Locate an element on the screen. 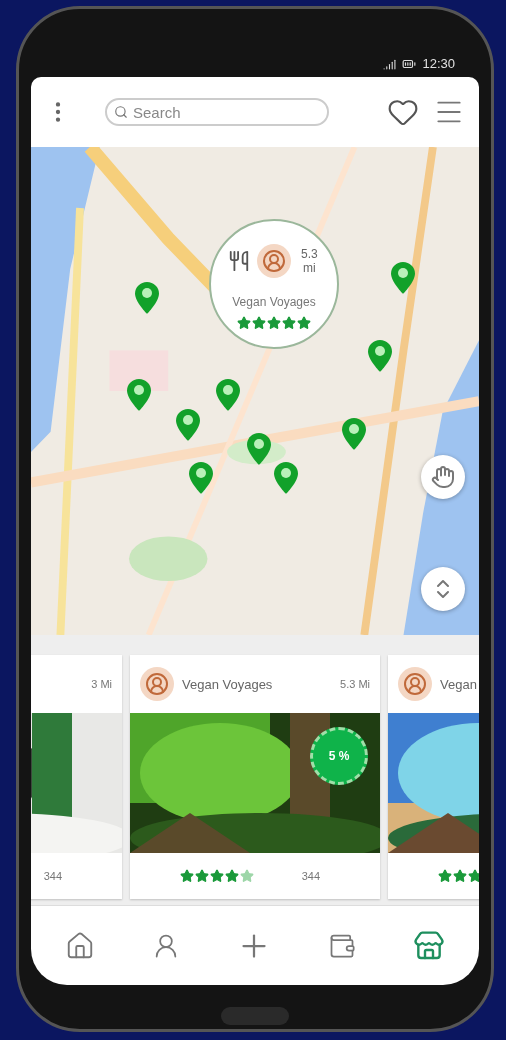  place-card: Vegan is located at coordinates (433, 777).